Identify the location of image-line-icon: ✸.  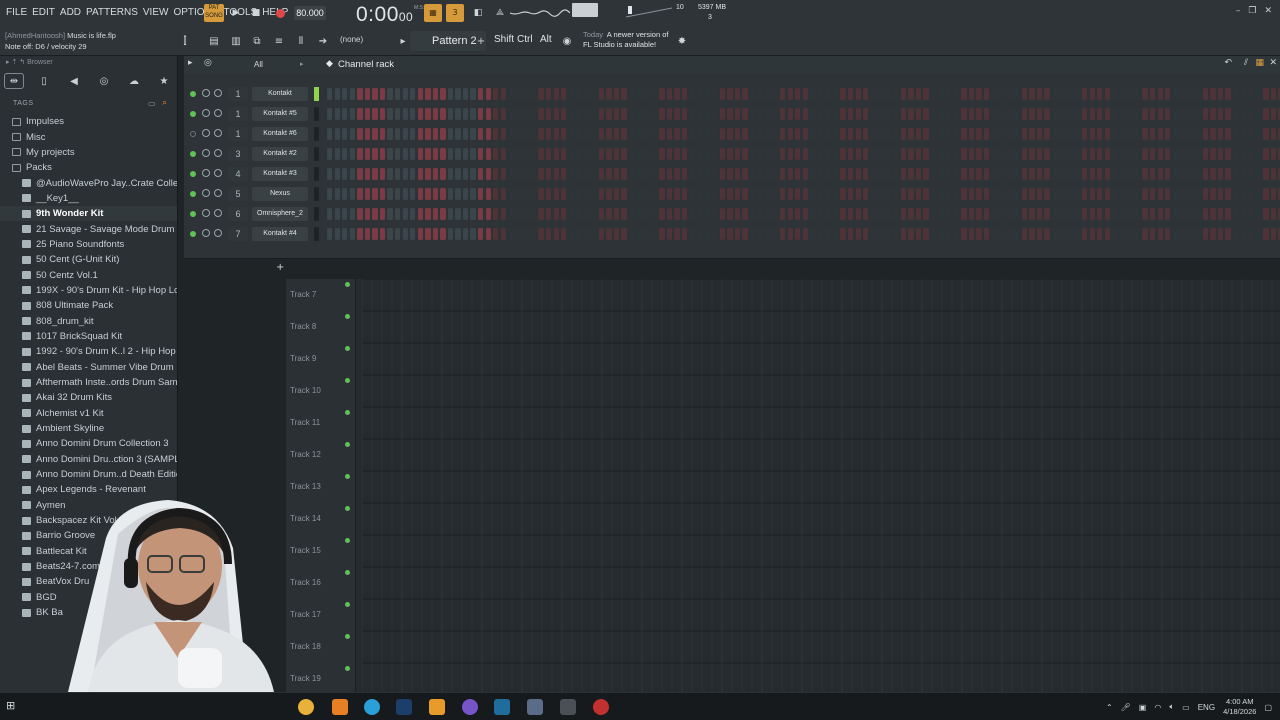
(682, 41).